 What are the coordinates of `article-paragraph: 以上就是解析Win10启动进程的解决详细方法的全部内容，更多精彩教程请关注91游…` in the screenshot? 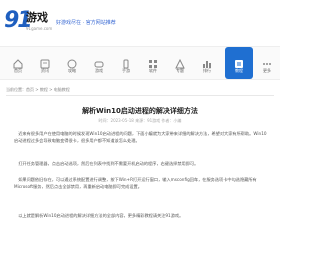 It's located at (99, 215).